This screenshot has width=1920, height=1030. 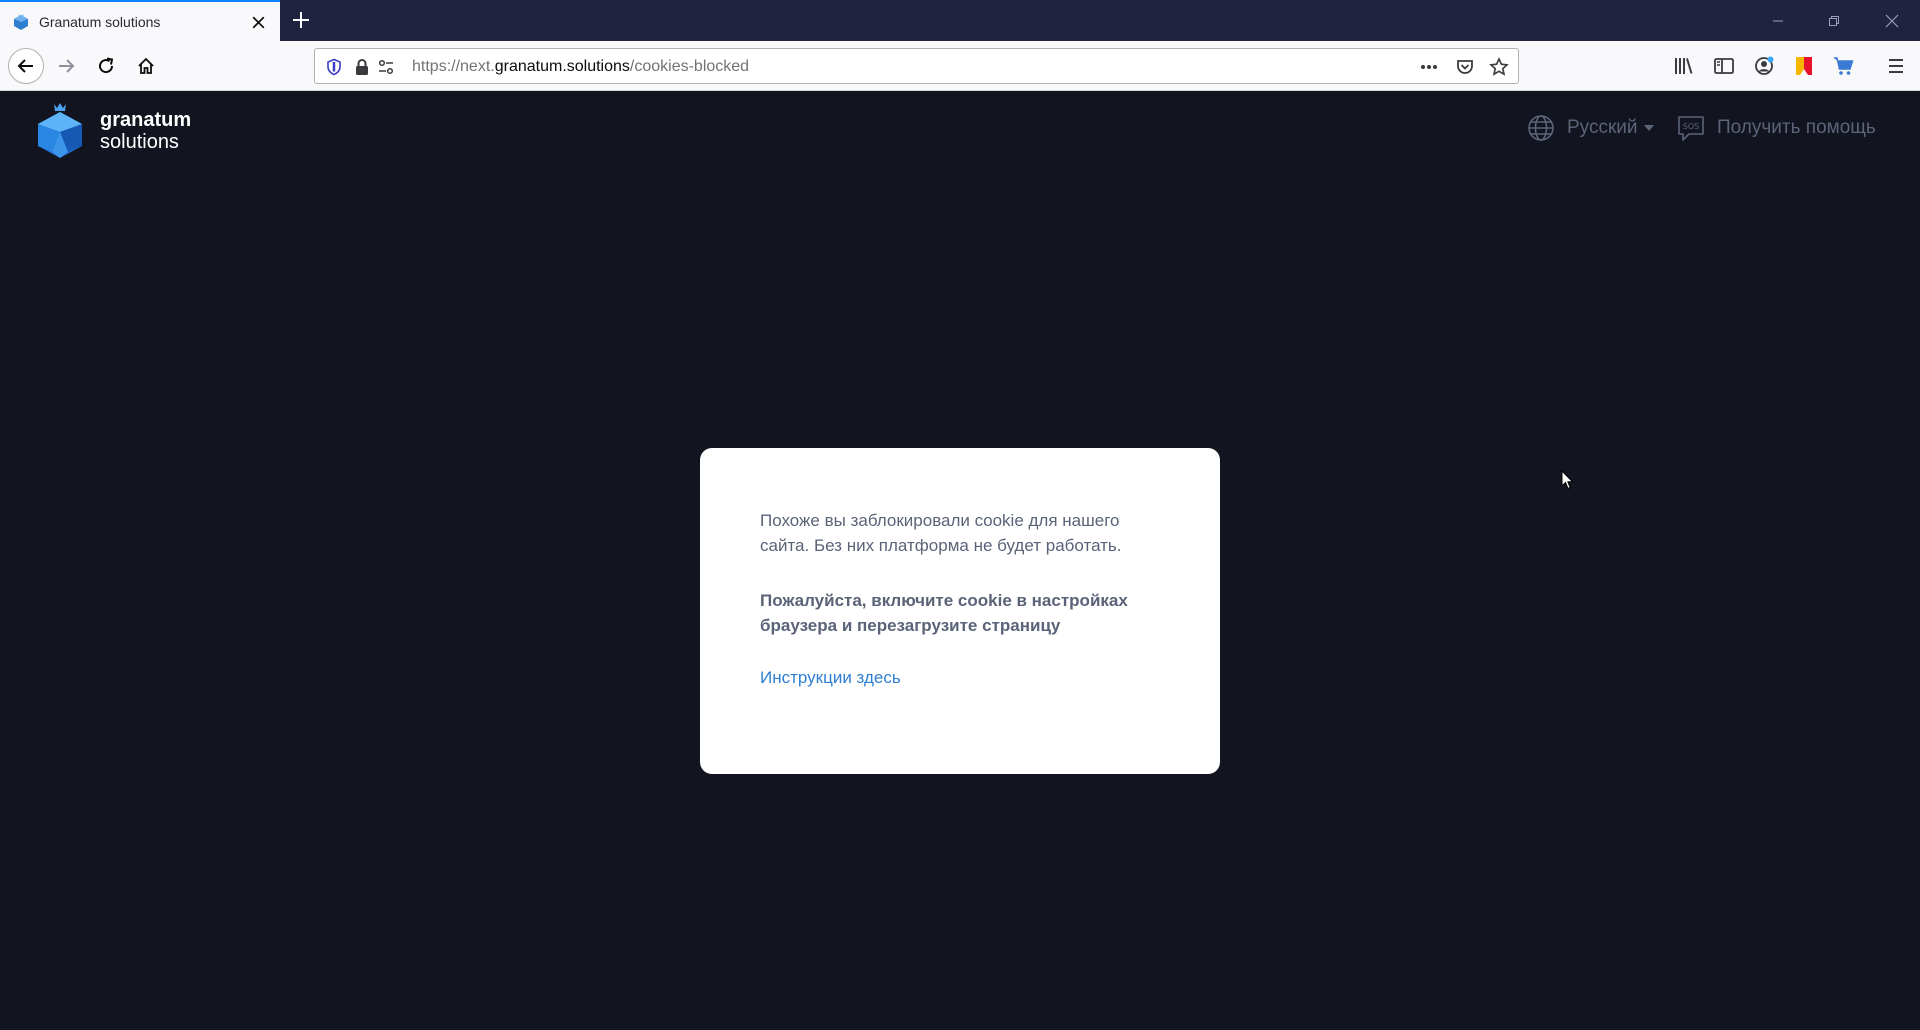 I want to click on language-label: Русский, so click(x=1602, y=127).